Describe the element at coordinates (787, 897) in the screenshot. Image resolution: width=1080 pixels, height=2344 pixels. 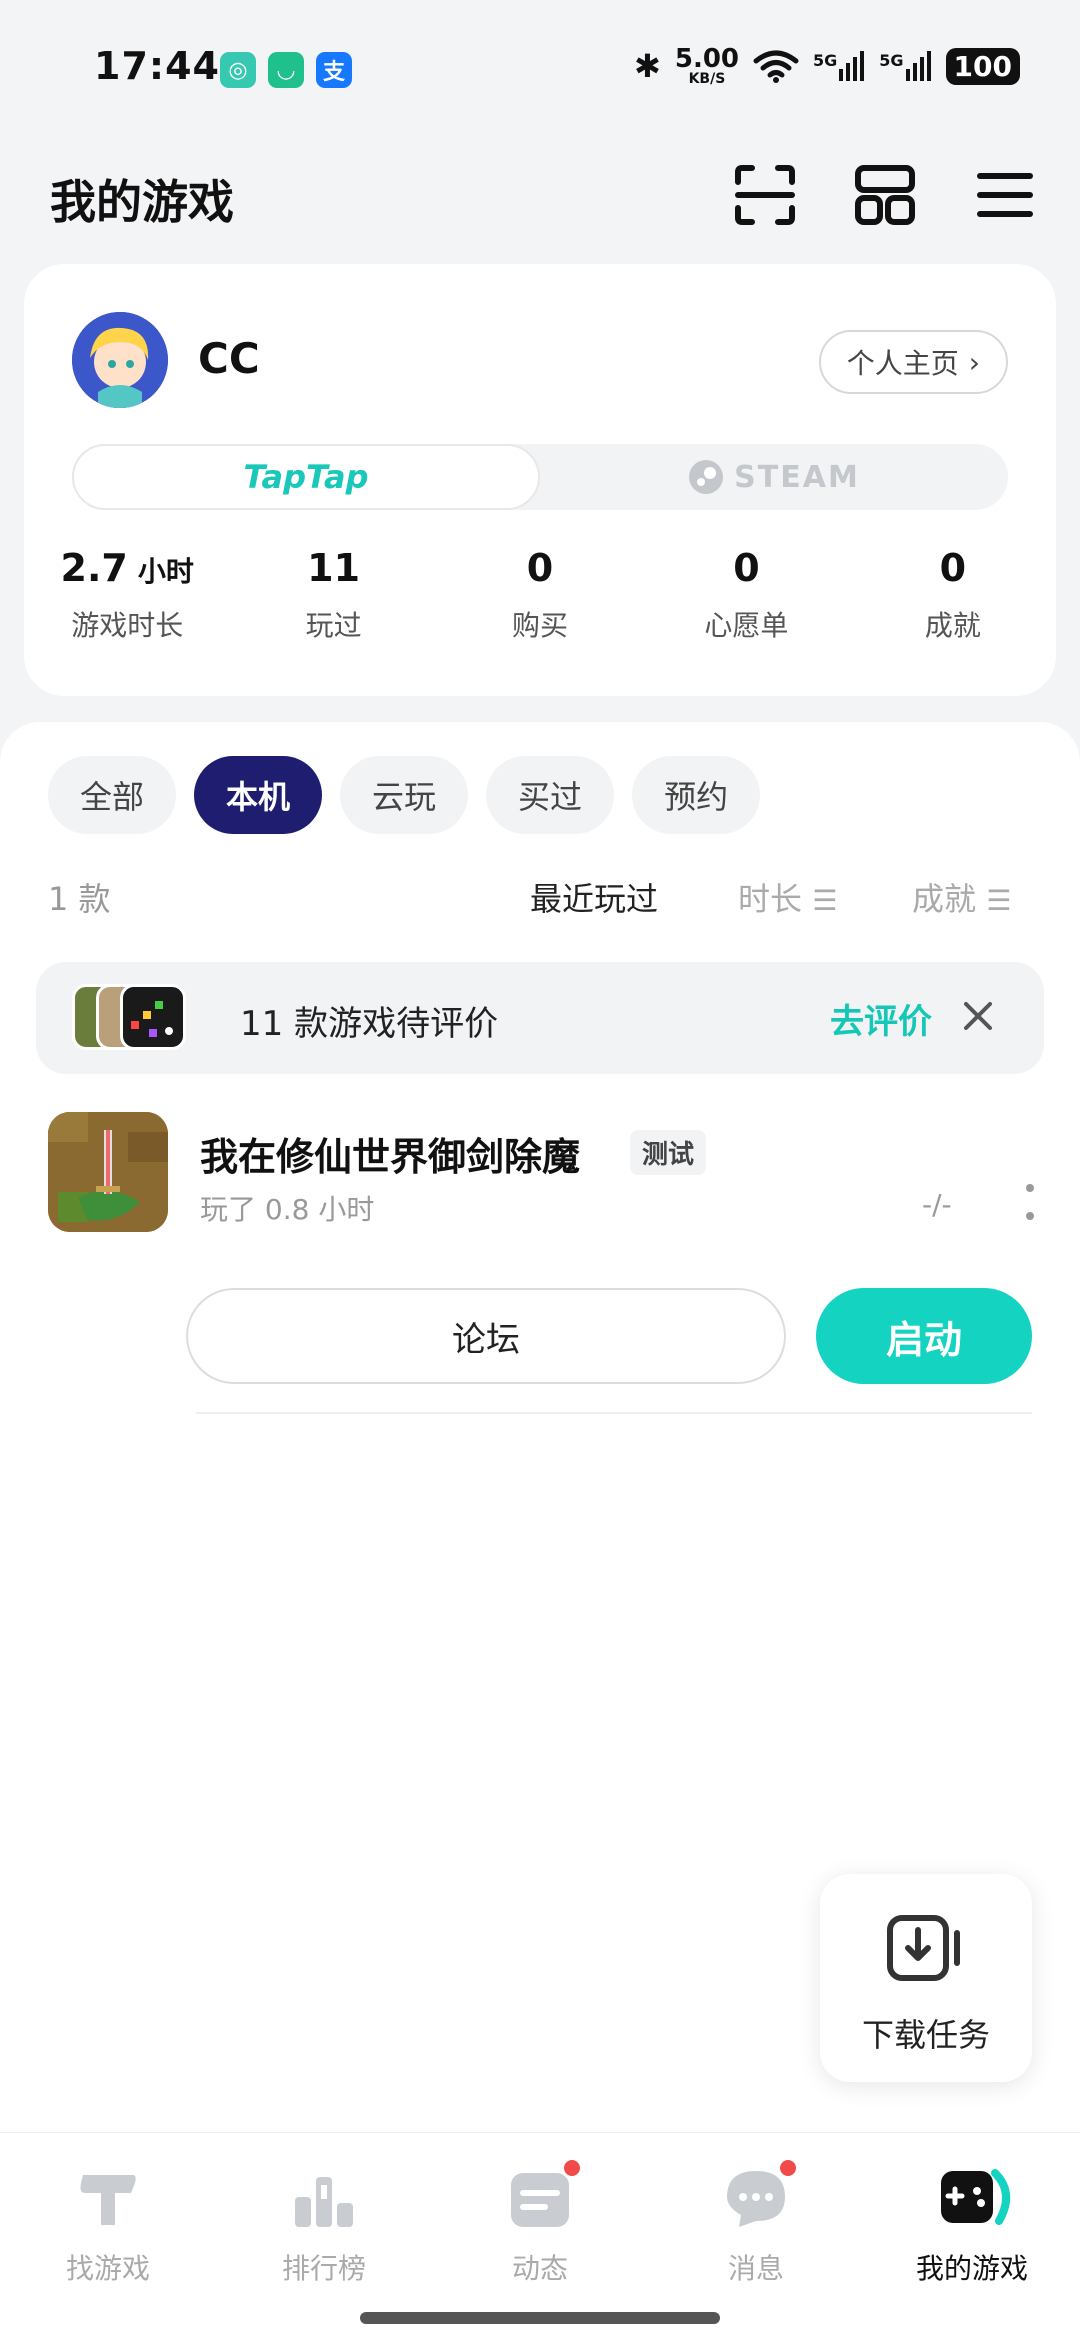
I see `sort-duration: 时长 ☰` at that location.